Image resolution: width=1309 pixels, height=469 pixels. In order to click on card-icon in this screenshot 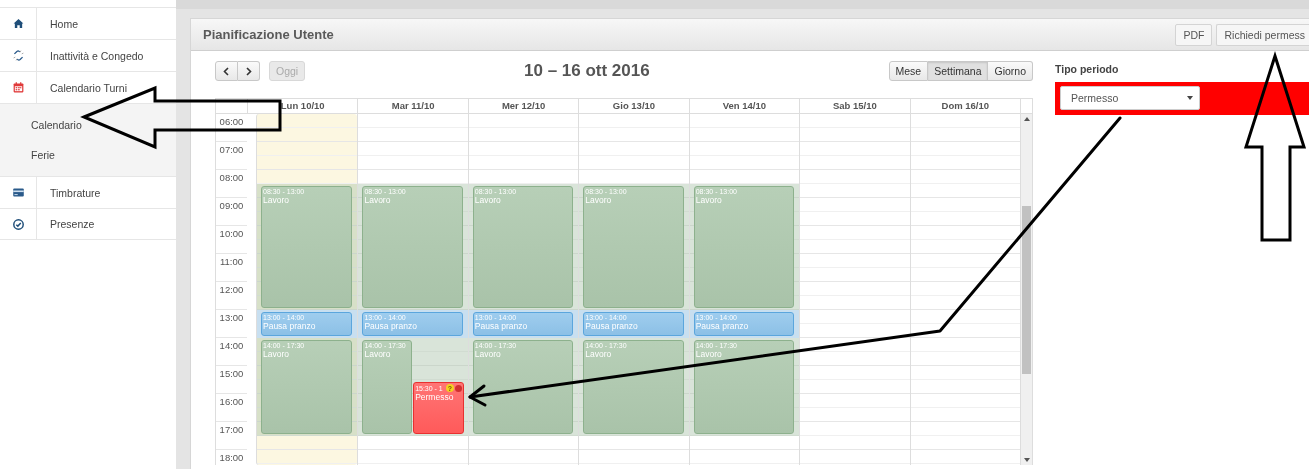, I will do `click(18, 192)`.